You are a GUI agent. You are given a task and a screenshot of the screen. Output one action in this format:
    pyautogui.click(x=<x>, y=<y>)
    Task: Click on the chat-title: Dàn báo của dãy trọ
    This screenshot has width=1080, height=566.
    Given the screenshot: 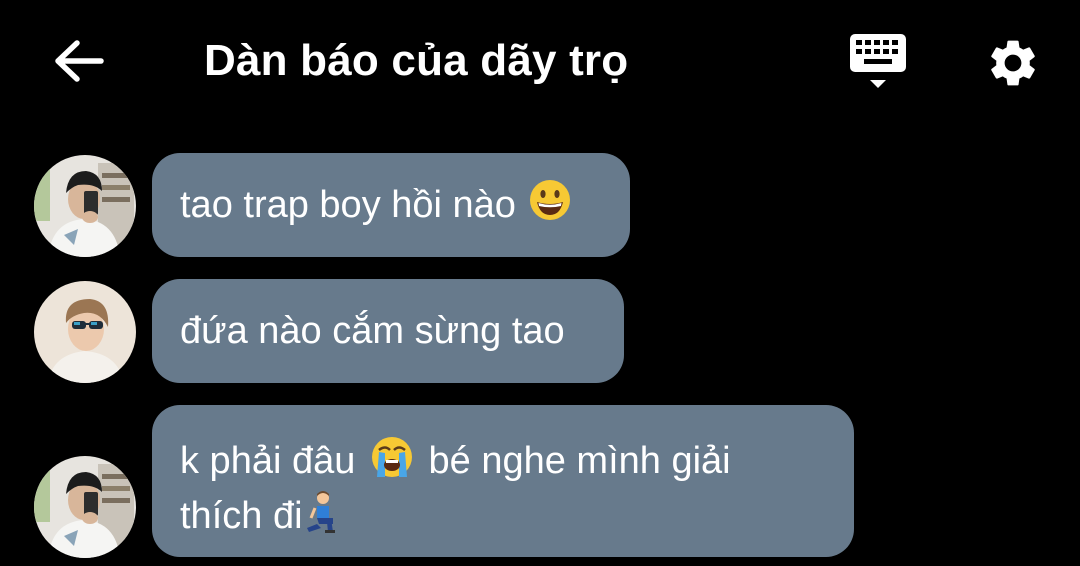 What is the action you would take?
    pyautogui.click(x=416, y=60)
    